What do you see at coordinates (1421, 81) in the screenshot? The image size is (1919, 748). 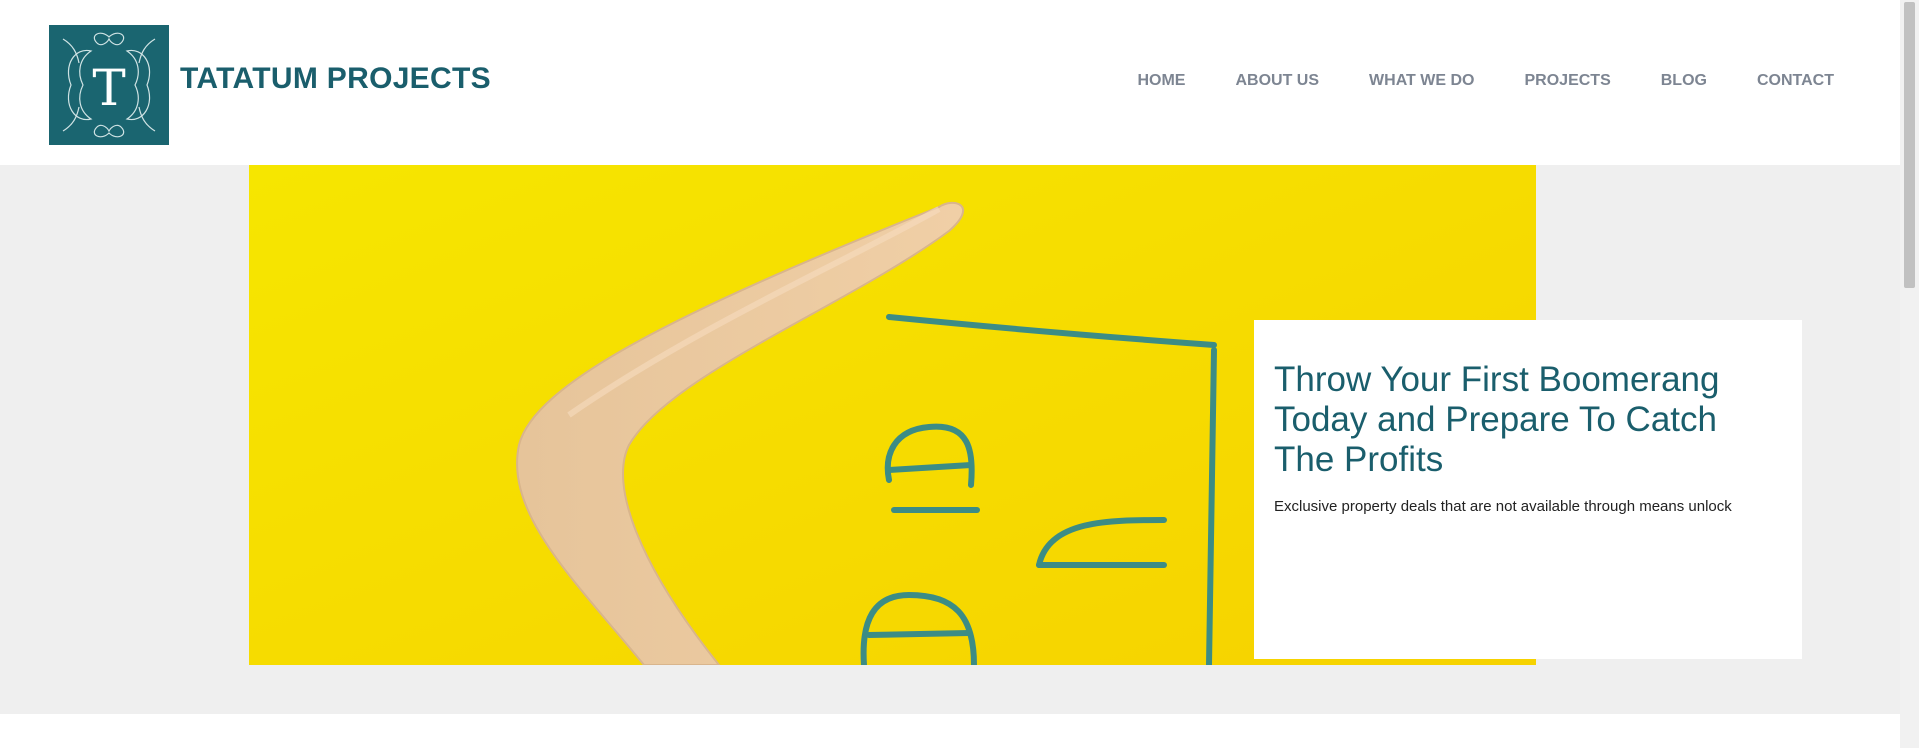 I see `nav-what-we-do: WHAT WE DO` at bounding box center [1421, 81].